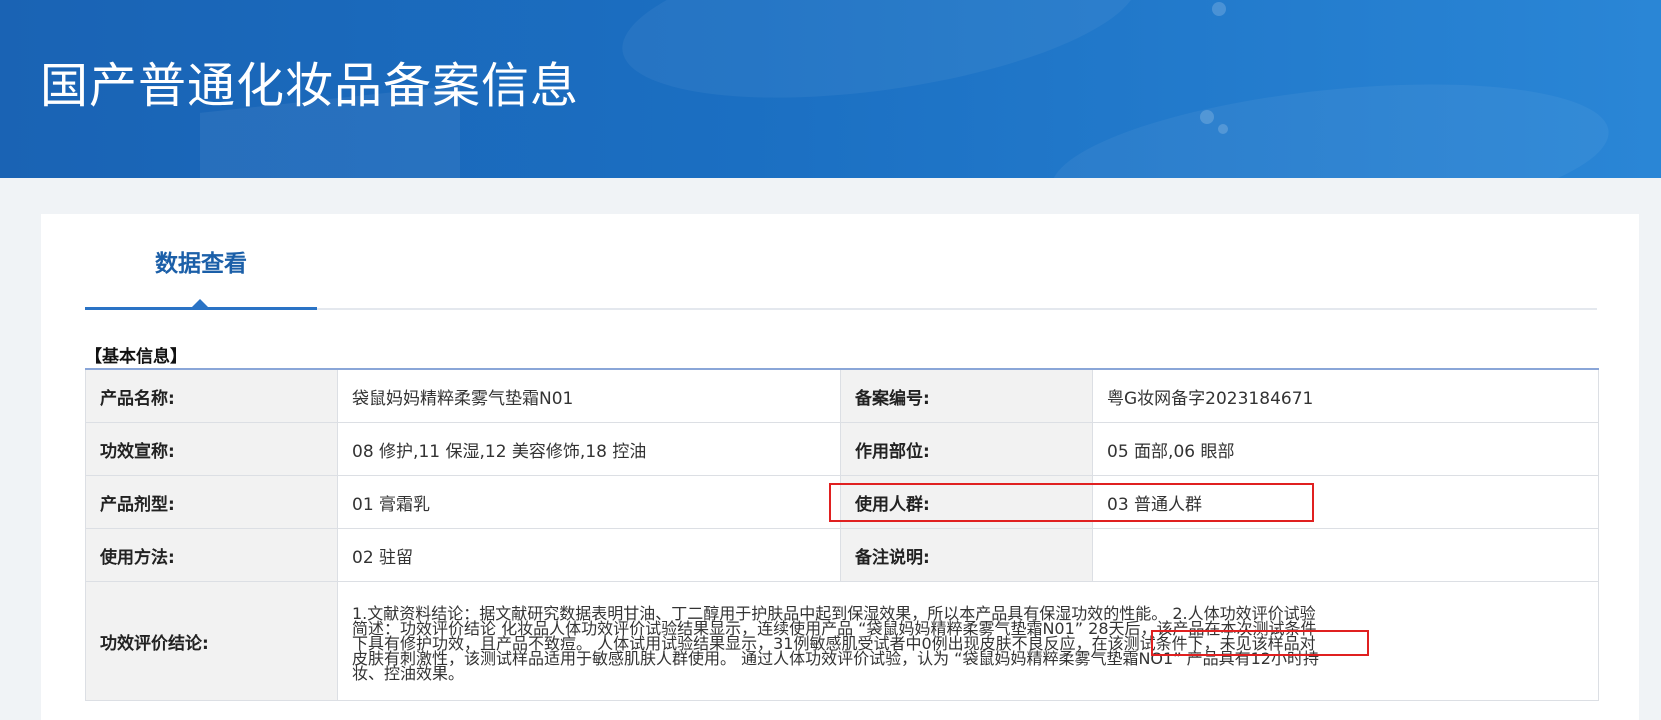 The height and width of the screenshot is (720, 1661). I want to click on table-row: 使用方法: 02 驻留 备注说明:, so click(842, 555).